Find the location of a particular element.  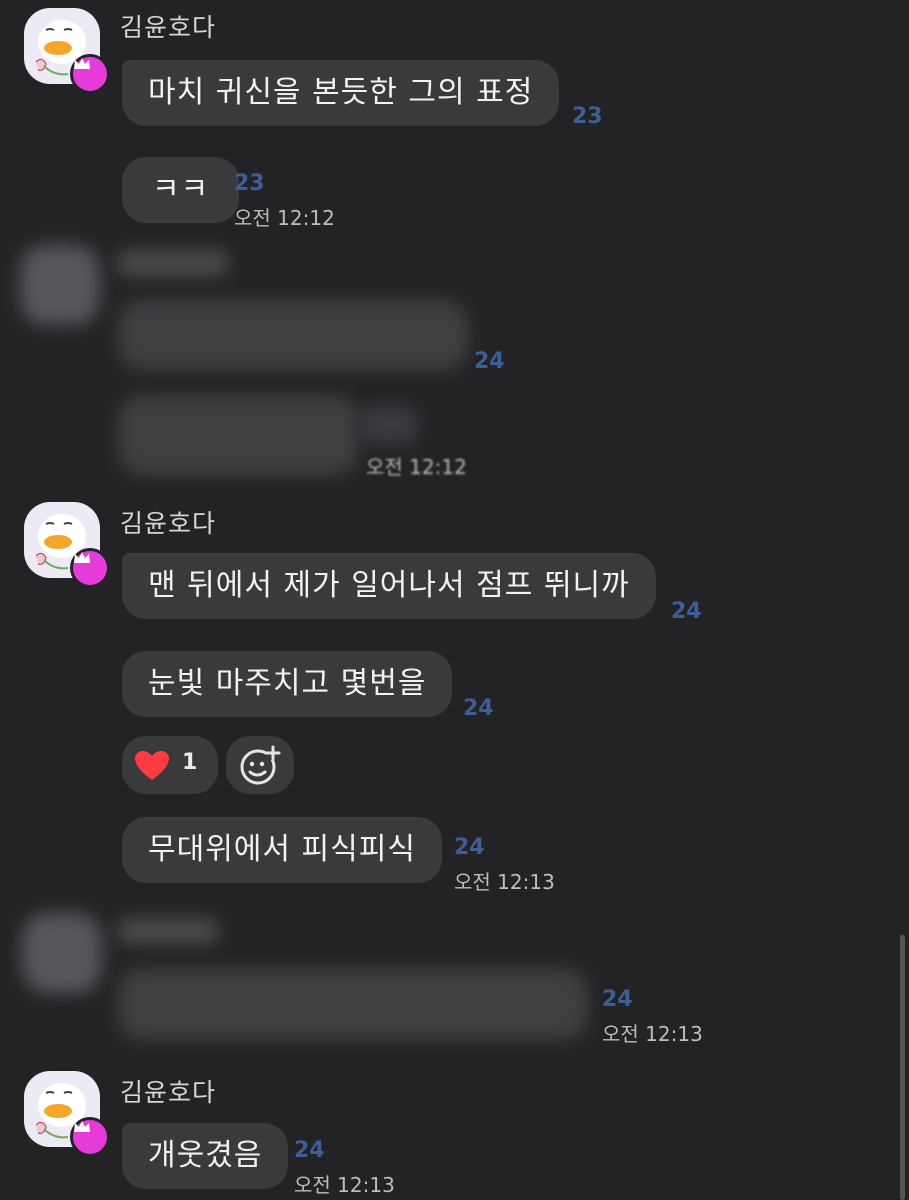

add-emoji-icon is located at coordinates (260, 765).